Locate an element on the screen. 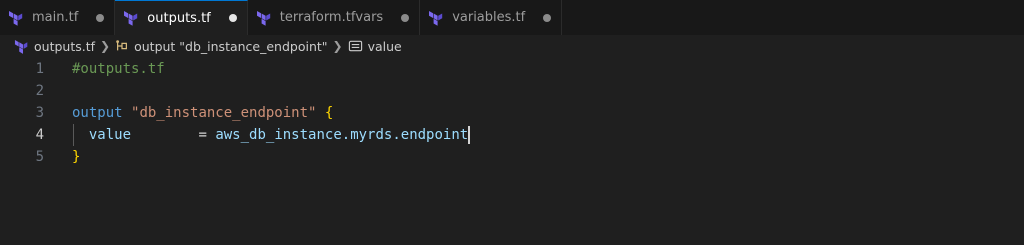 Image resolution: width=1024 pixels, height=245 pixels. tab-label: variables.tf is located at coordinates (489, 17).